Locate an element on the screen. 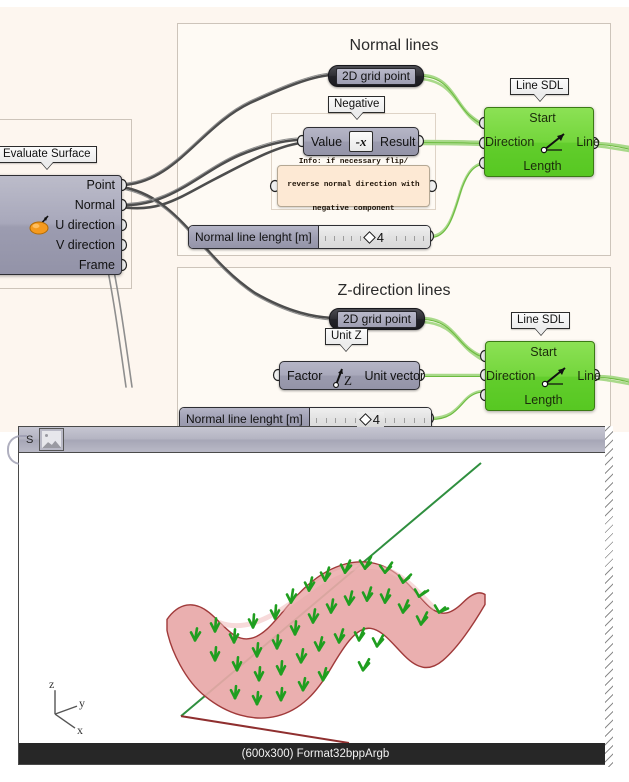  group-title-z-direction-lines: Z-direction lines is located at coordinates (394, 290).